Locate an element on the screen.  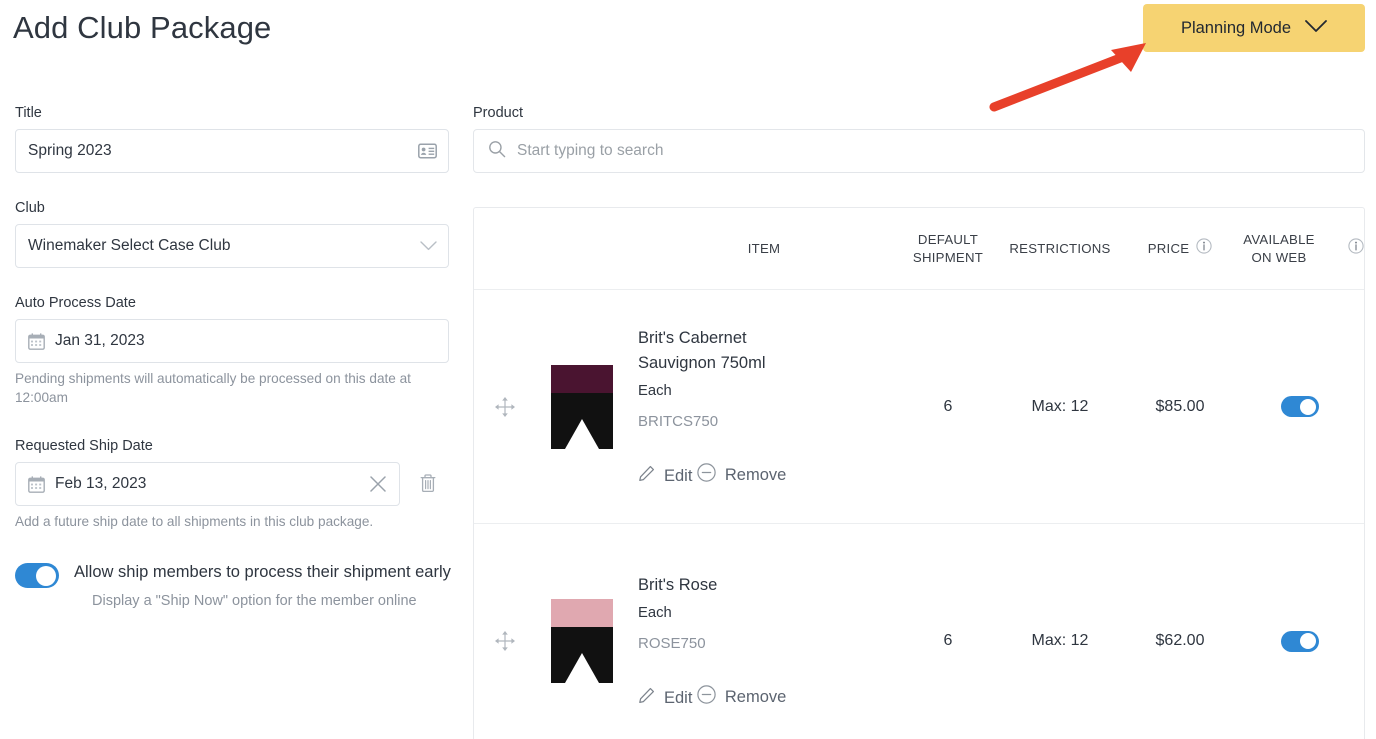
title-field-group: Title Spring 2023 is located at coordinates (232, 138).